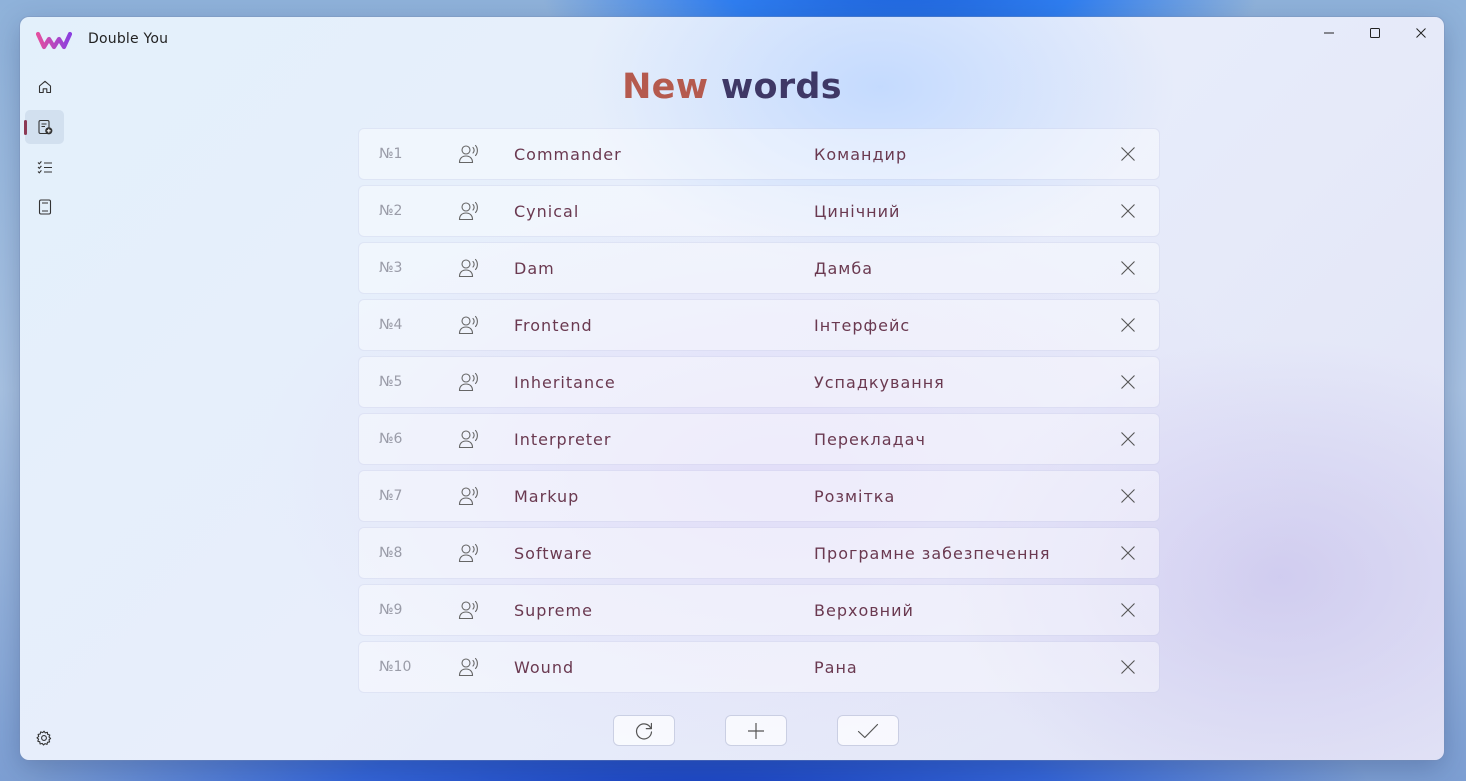 This screenshot has height=781, width=1466. What do you see at coordinates (395, 667) in the screenshot?
I see `row-number: №10` at bounding box center [395, 667].